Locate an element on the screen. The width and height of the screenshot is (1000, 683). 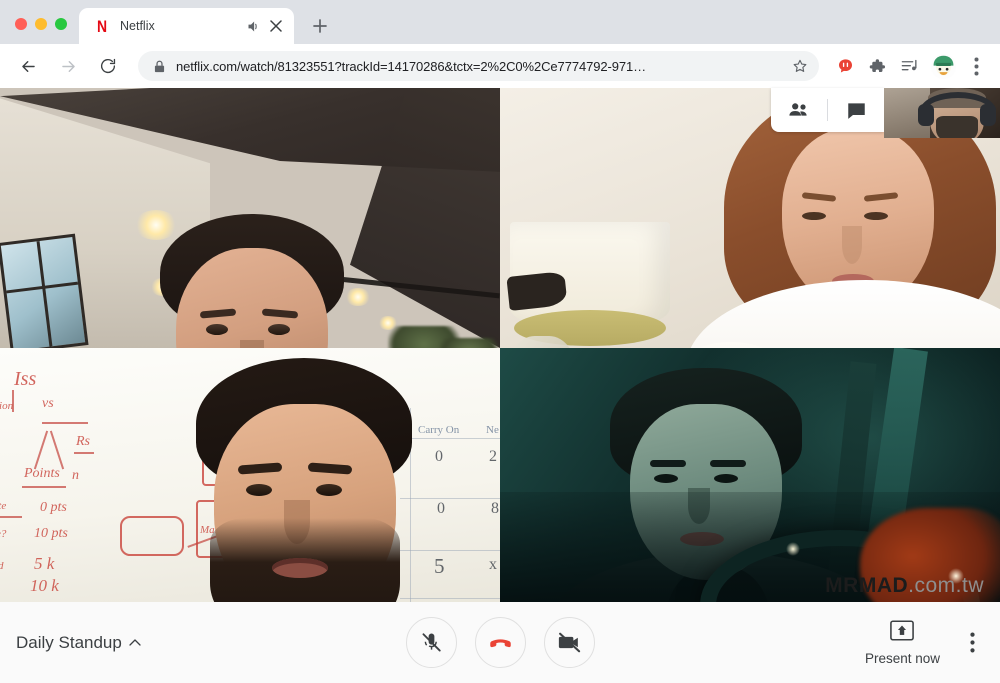
whiteboard-ink: 10 pts is located at coordinates (51, 533).